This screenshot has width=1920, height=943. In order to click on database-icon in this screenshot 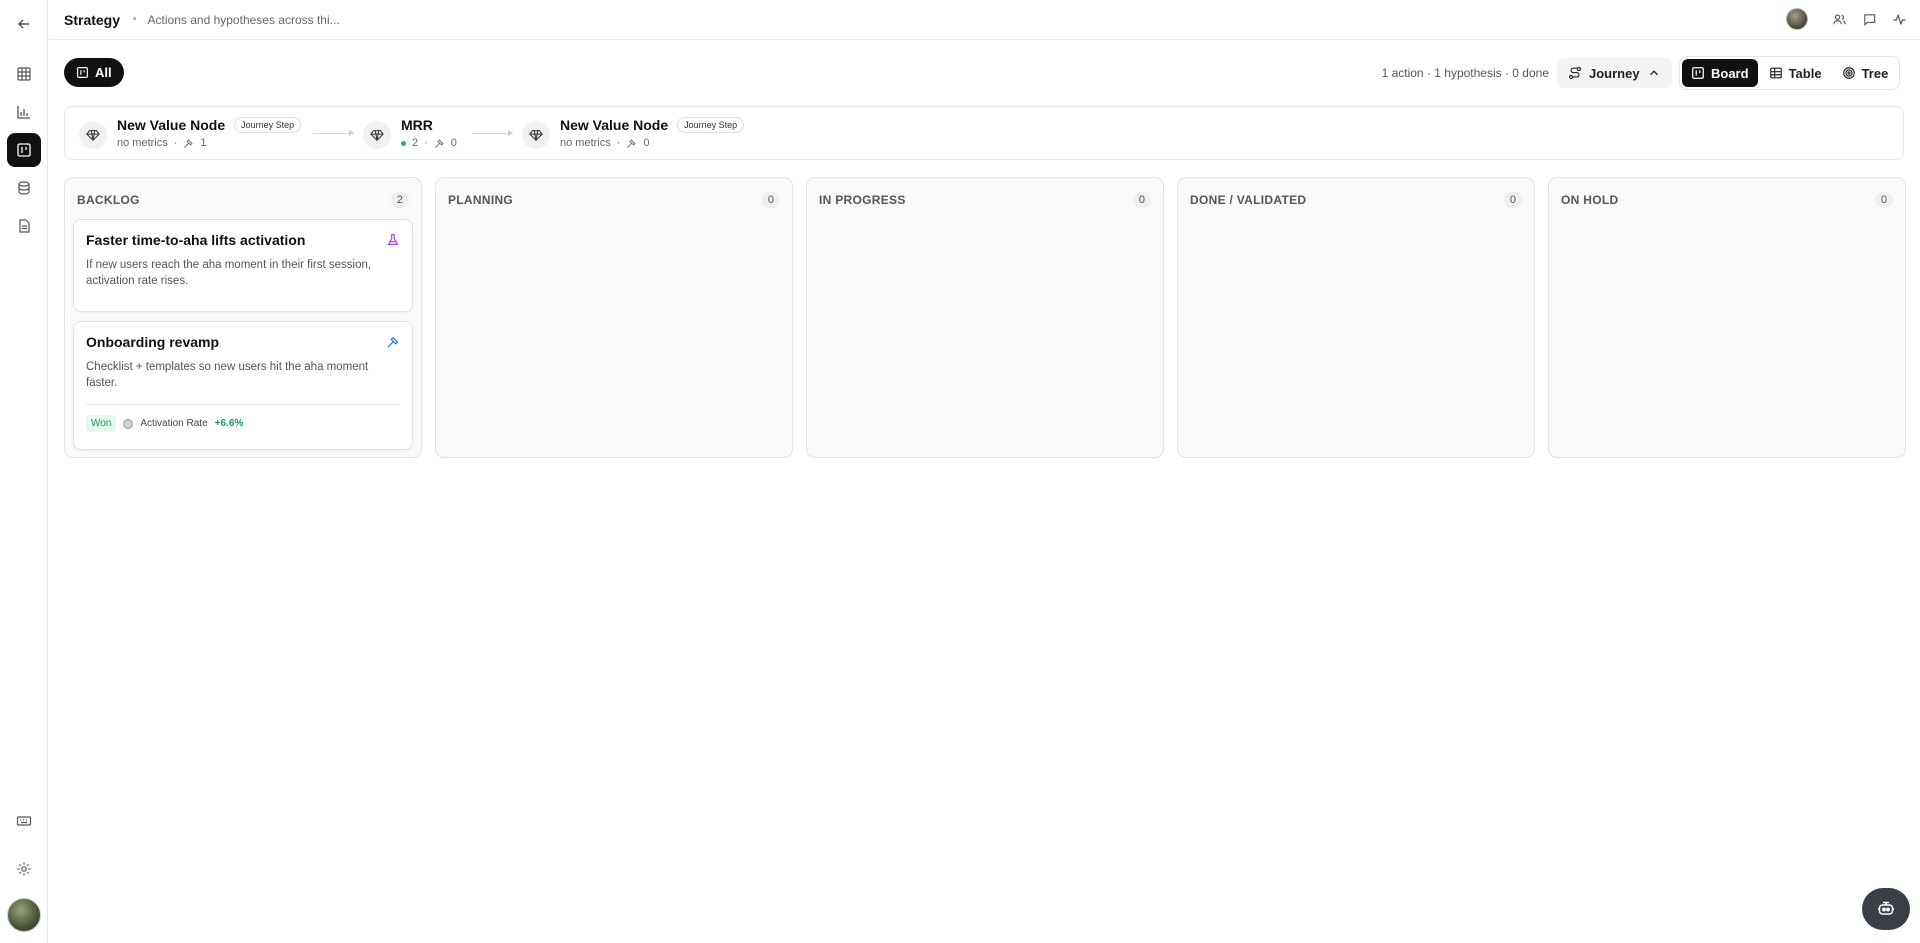, I will do `click(24, 188)`.